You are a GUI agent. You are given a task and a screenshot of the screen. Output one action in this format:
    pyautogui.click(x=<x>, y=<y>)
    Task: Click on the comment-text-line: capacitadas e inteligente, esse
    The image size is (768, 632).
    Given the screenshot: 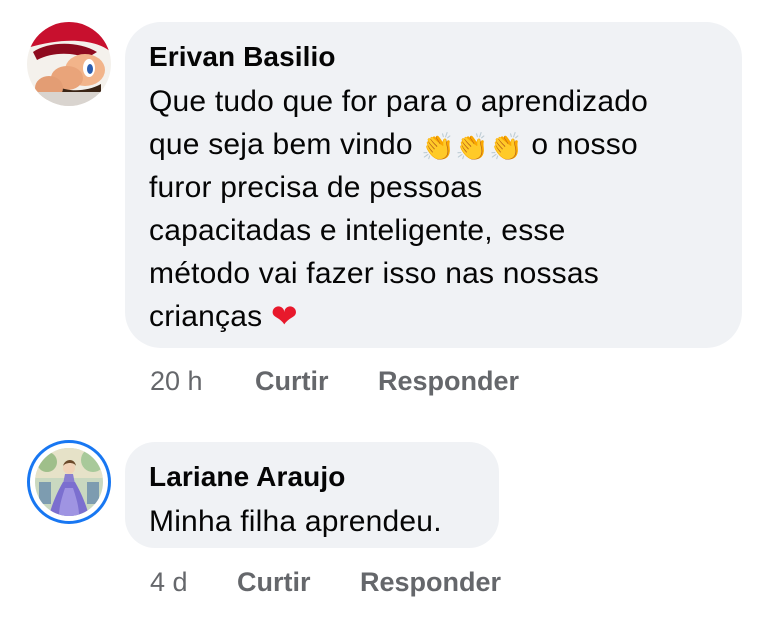 What is the action you would take?
    pyautogui.click(x=357, y=230)
    